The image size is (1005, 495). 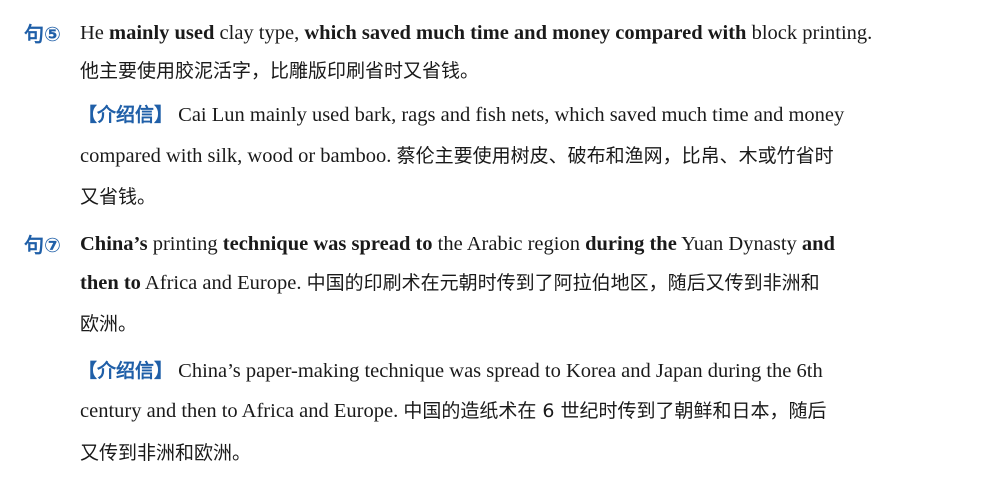 I want to click on sentence-number: 句⑦, so click(x=42, y=245).